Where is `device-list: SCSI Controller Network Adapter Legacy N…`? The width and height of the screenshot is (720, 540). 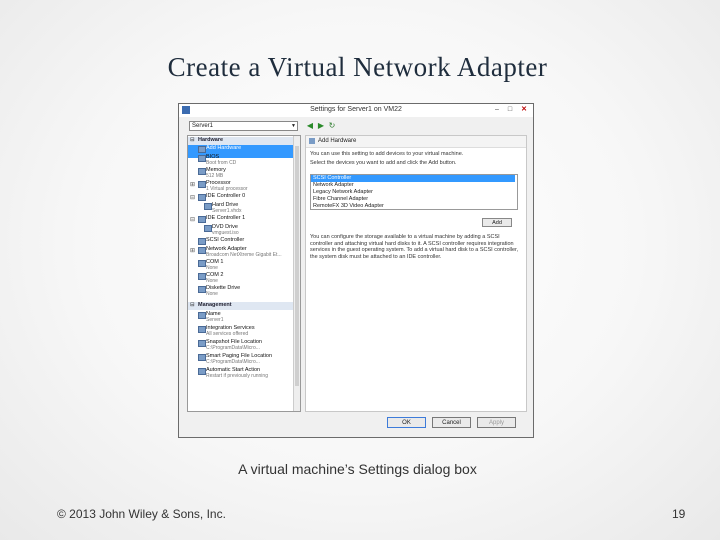
device-list: SCSI Controller Network Adapter Legacy N… is located at coordinates (414, 192).